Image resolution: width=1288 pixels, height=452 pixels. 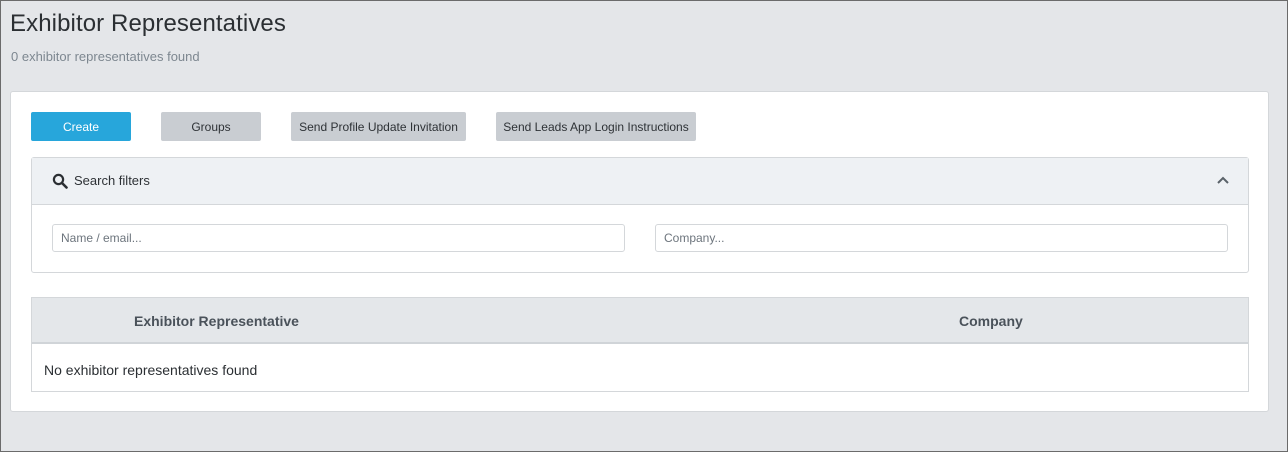 I want to click on column-header-representative: Exhibitor Representative, so click(x=216, y=321).